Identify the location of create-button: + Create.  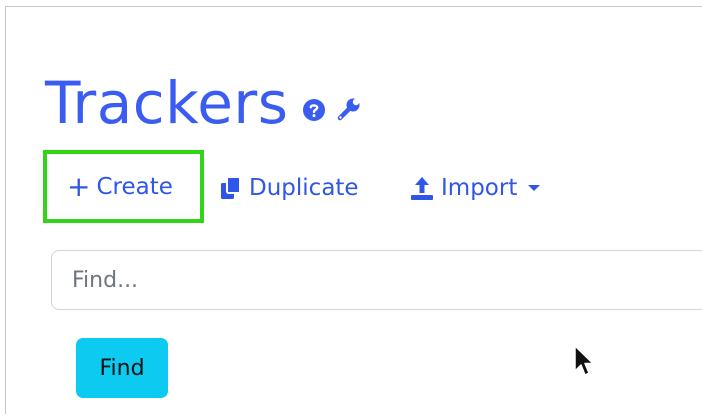
(123, 186).